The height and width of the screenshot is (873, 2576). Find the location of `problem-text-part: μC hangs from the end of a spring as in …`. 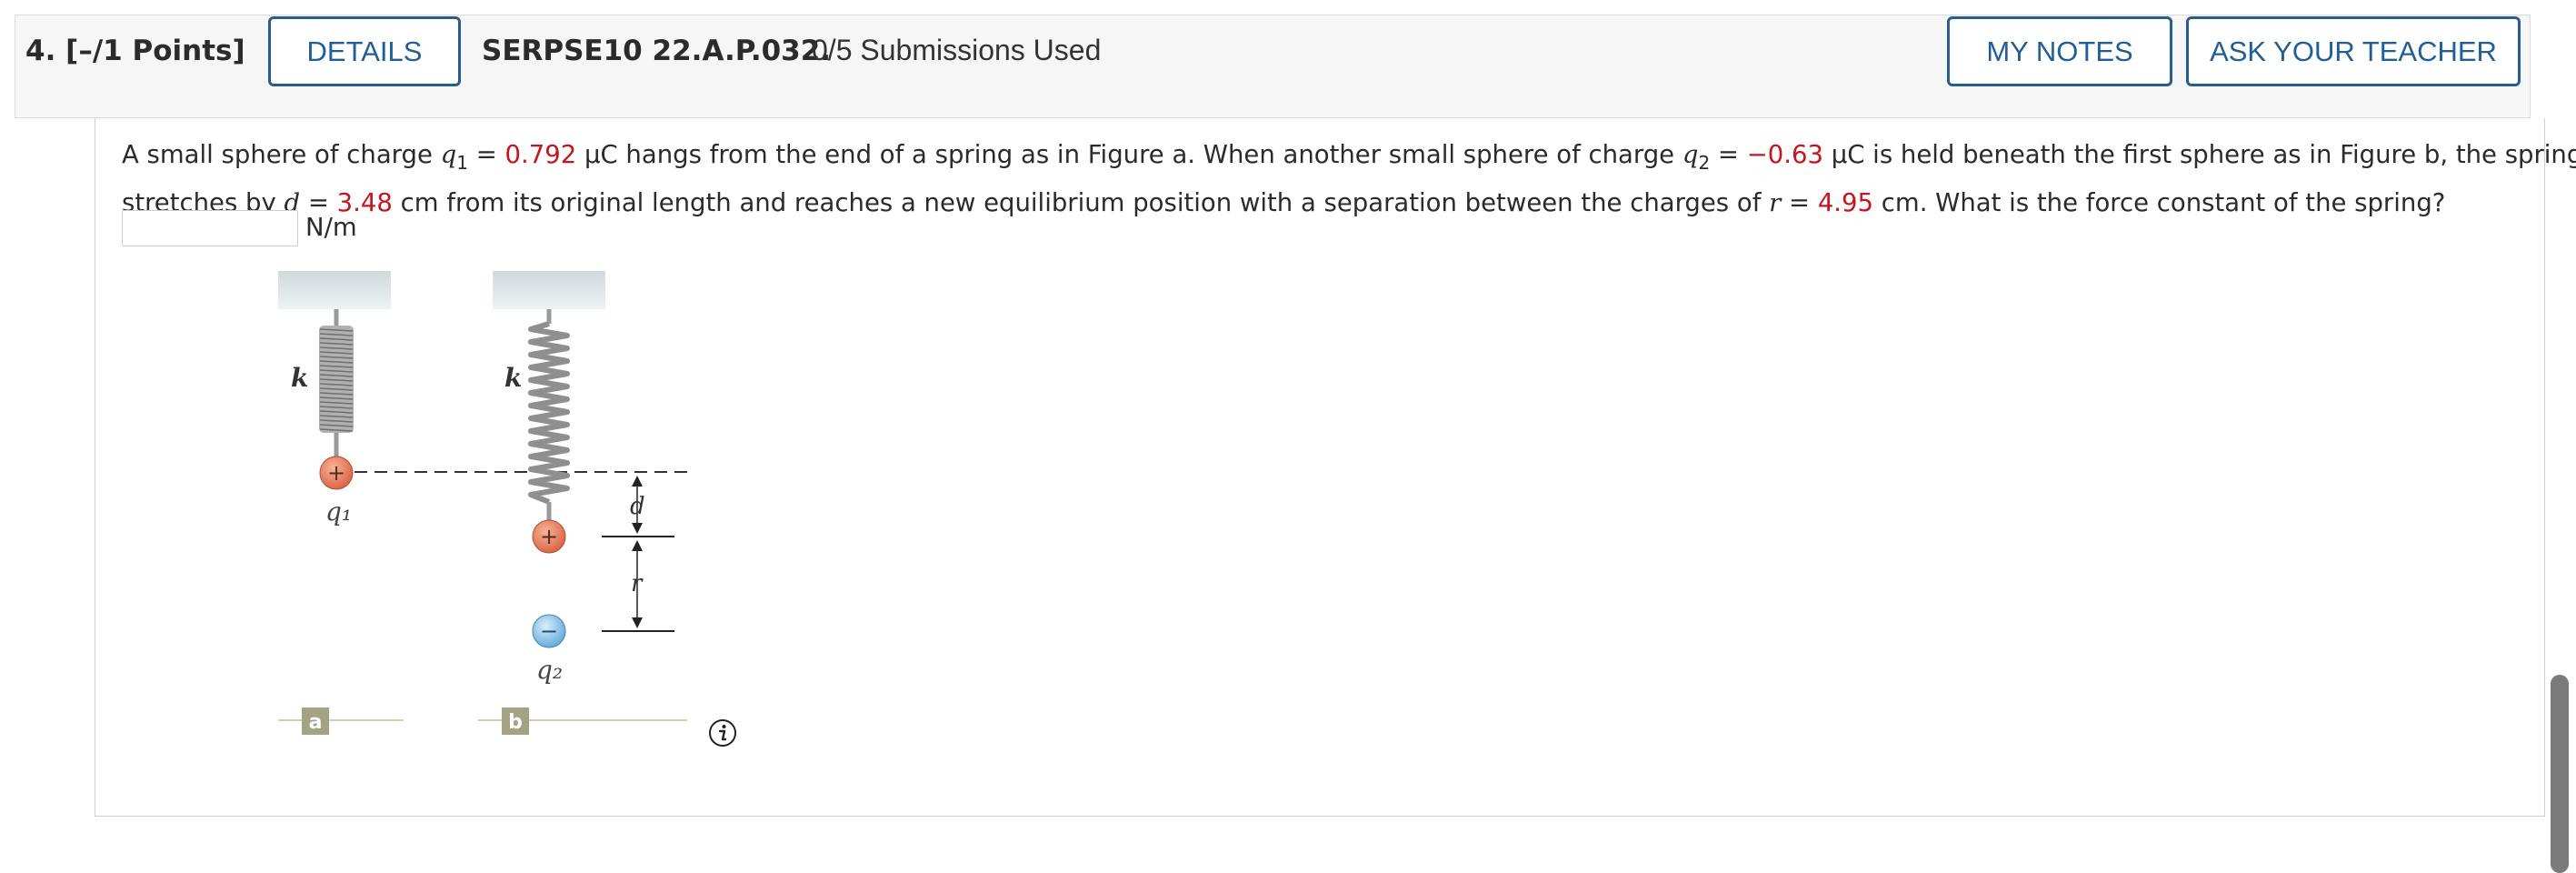

problem-text-part: μC hangs from the end of a spring as in … is located at coordinates (1129, 155).